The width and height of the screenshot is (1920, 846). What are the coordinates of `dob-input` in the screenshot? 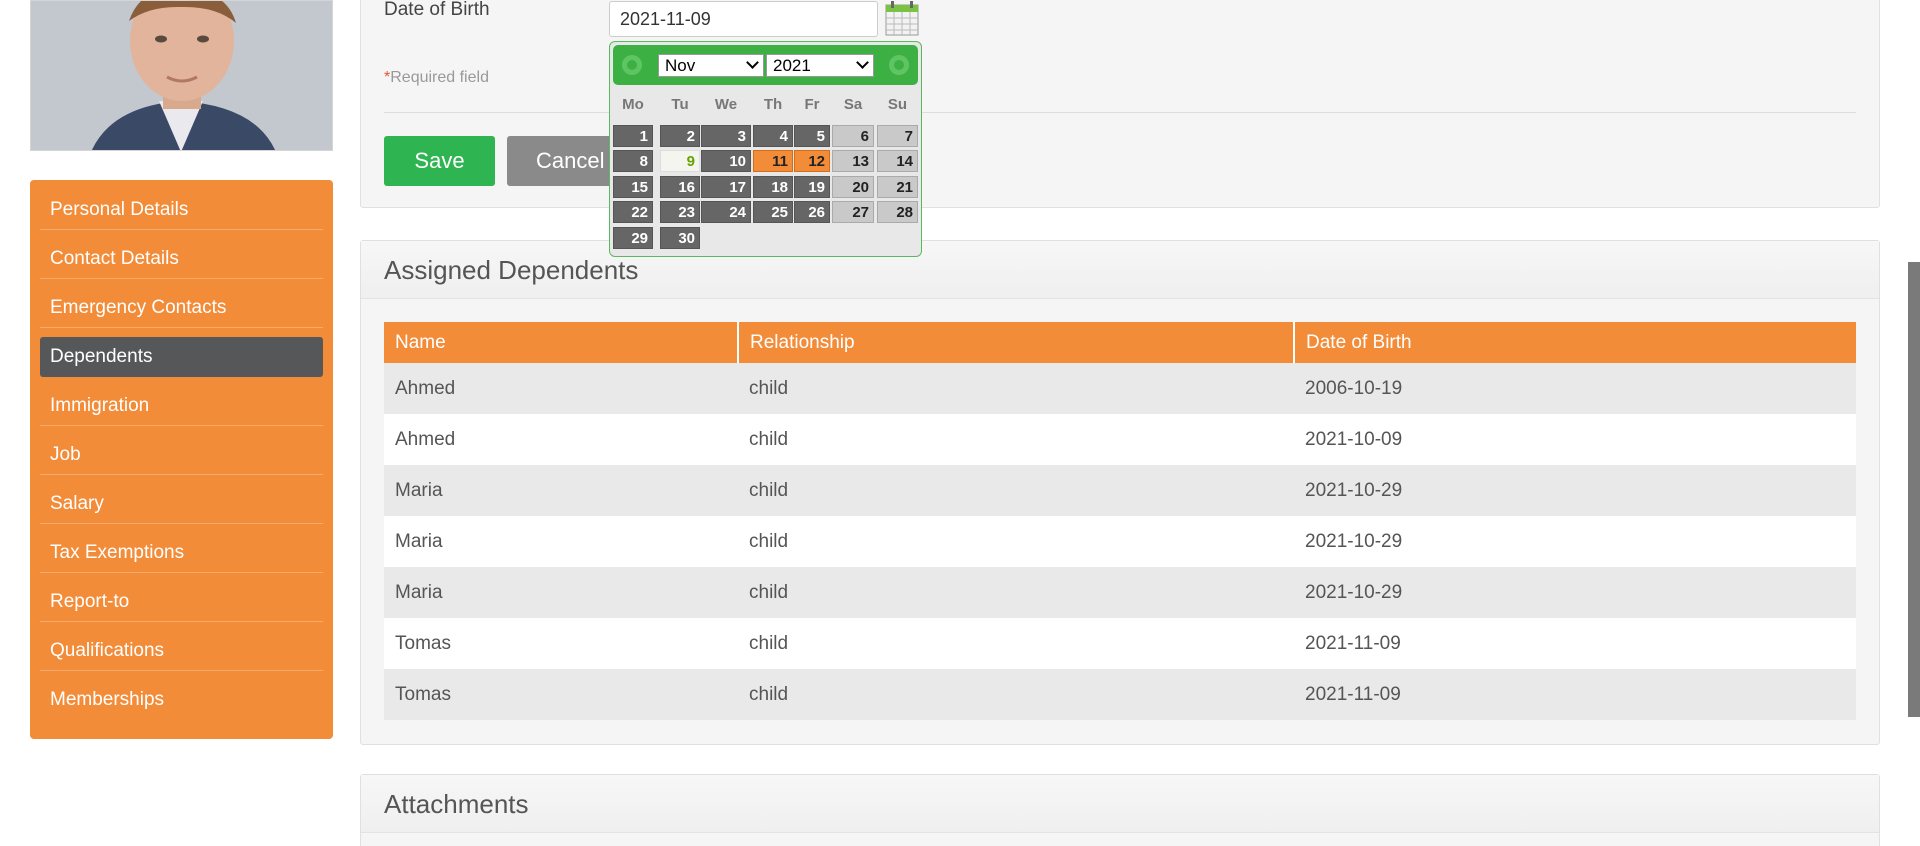 It's located at (743, 19).